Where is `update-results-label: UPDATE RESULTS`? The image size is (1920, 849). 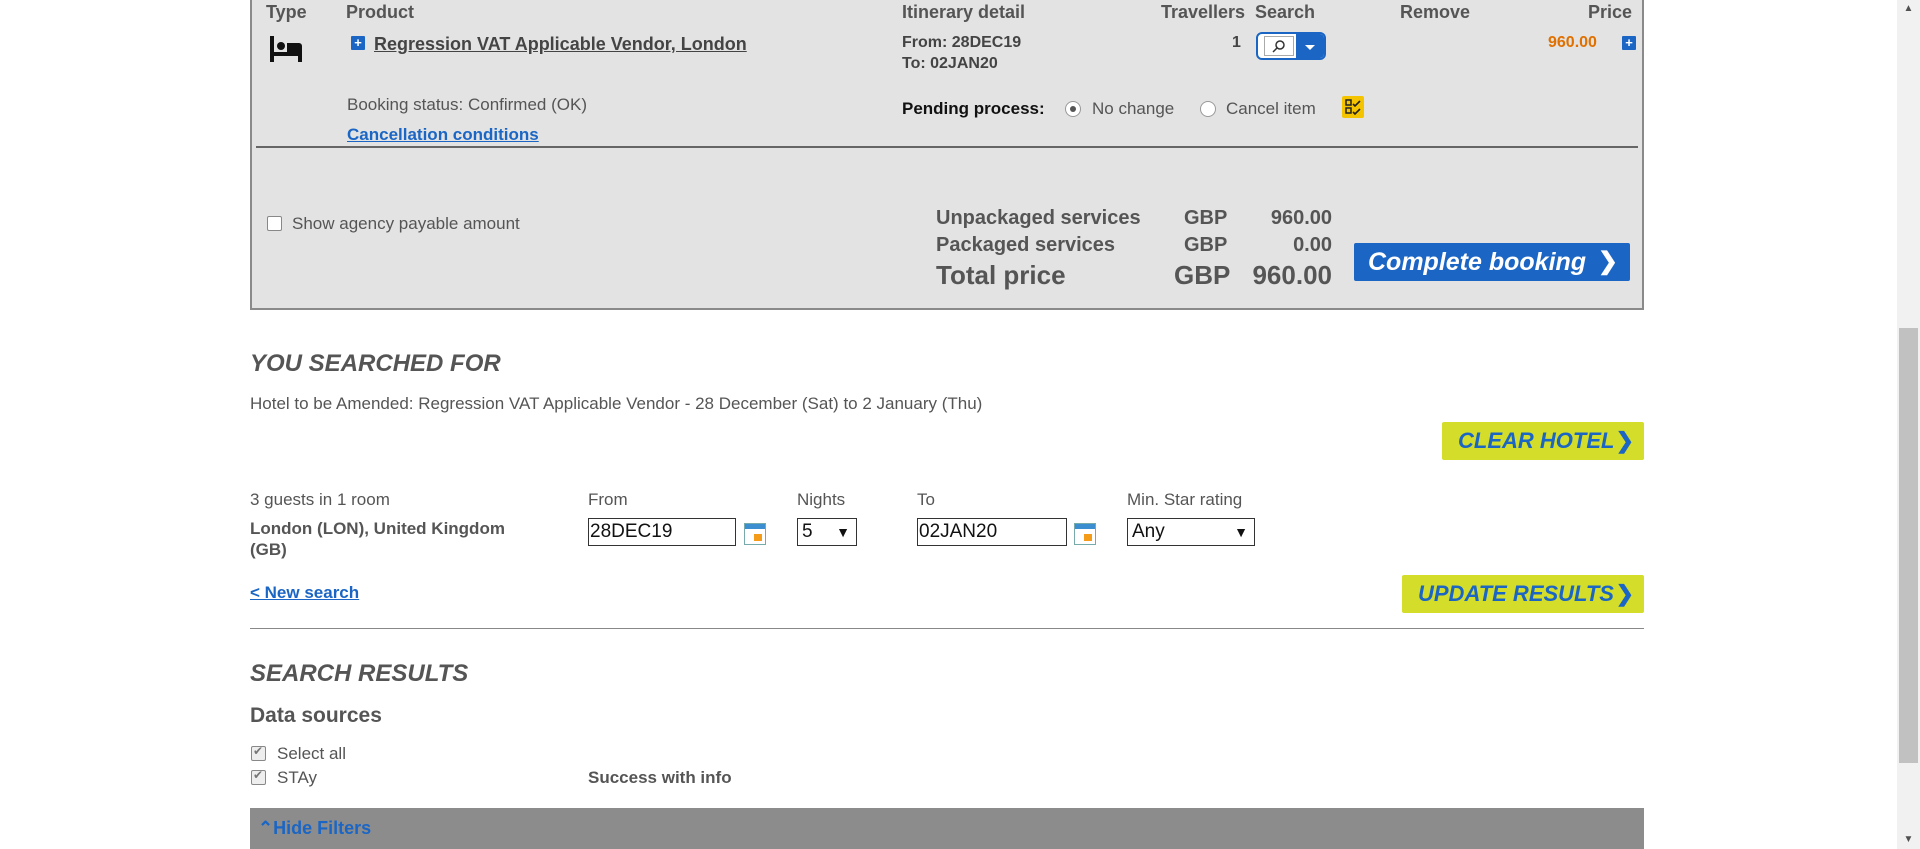 update-results-label: UPDATE RESULTS is located at coordinates (1516, 593).